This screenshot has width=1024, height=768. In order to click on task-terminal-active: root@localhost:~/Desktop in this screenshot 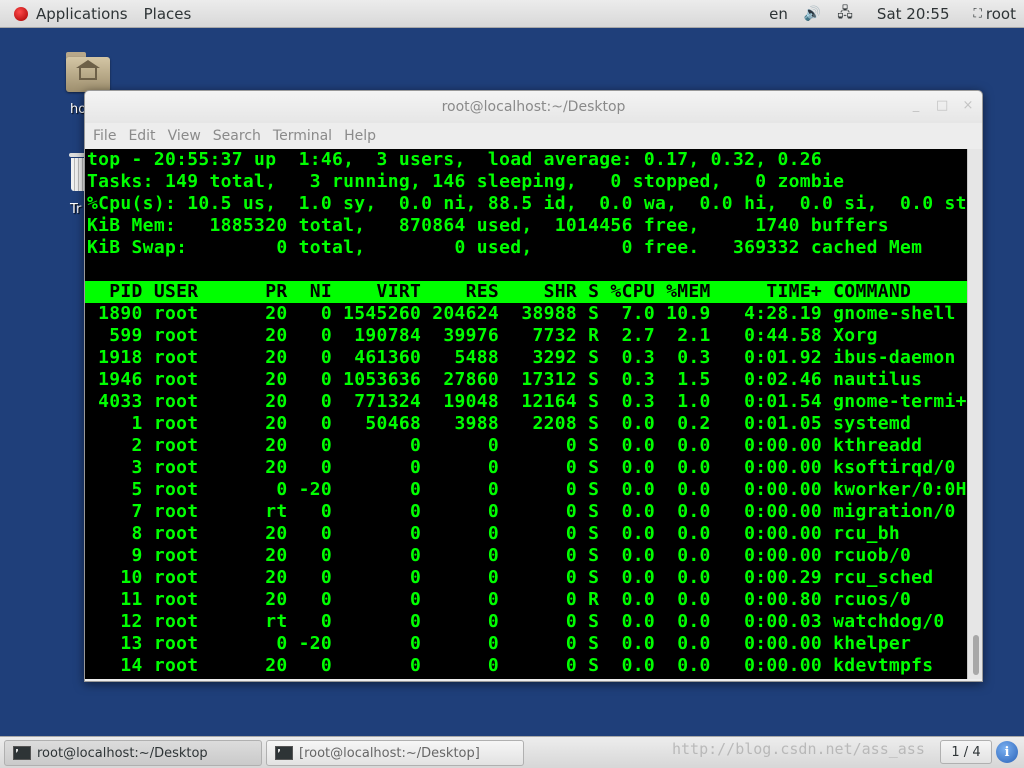, I will do `click(133, 753)`.